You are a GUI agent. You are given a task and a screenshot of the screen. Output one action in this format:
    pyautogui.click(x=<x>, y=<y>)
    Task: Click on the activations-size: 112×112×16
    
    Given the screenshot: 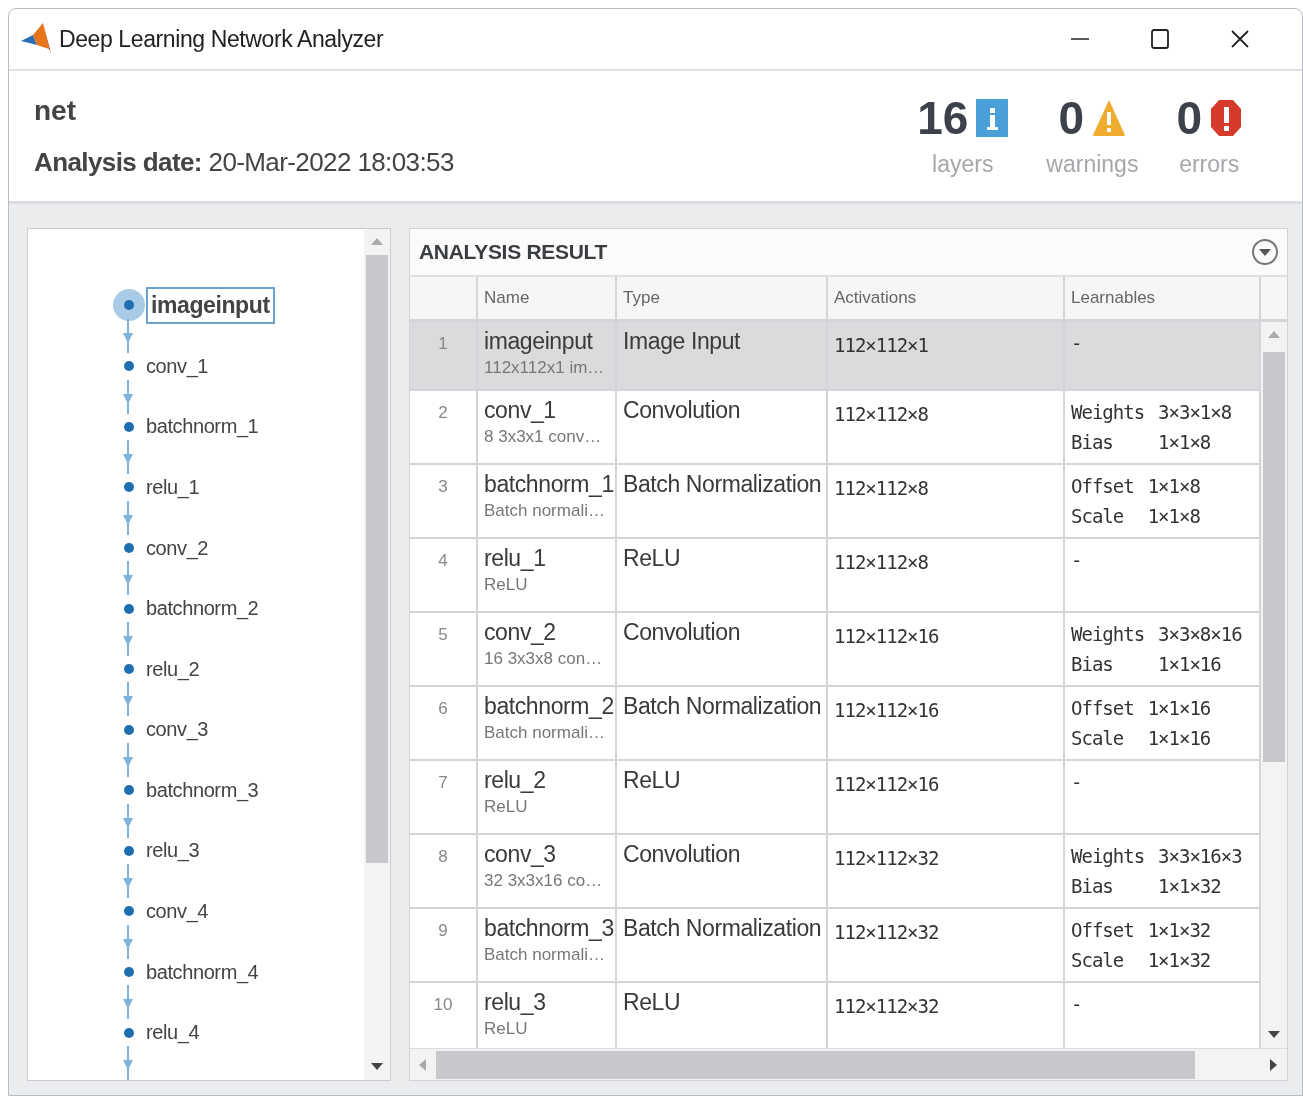 What is the action you would take?
    pyautogui.click(x=886, y=710)
    